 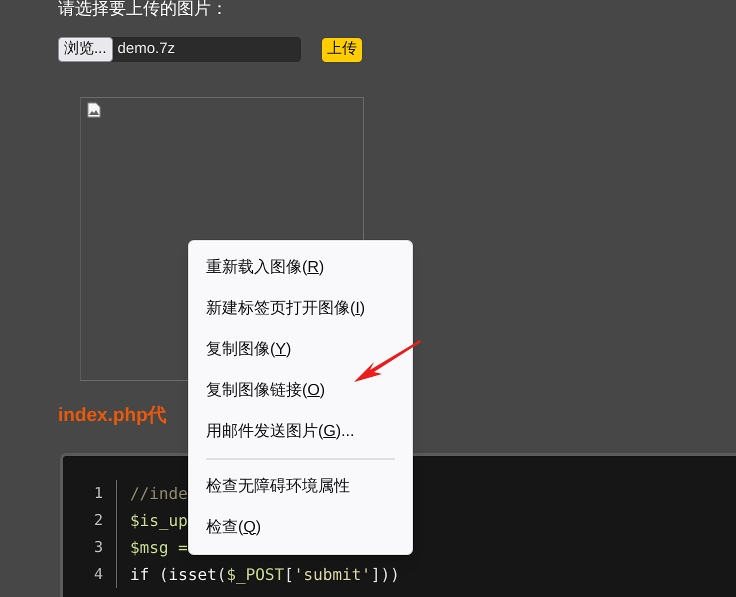 What do you see at coordinates (300, 390) in the screenshot?
I see `menu-item: 复制图像链接(O)` at bounding box center [300, 390].